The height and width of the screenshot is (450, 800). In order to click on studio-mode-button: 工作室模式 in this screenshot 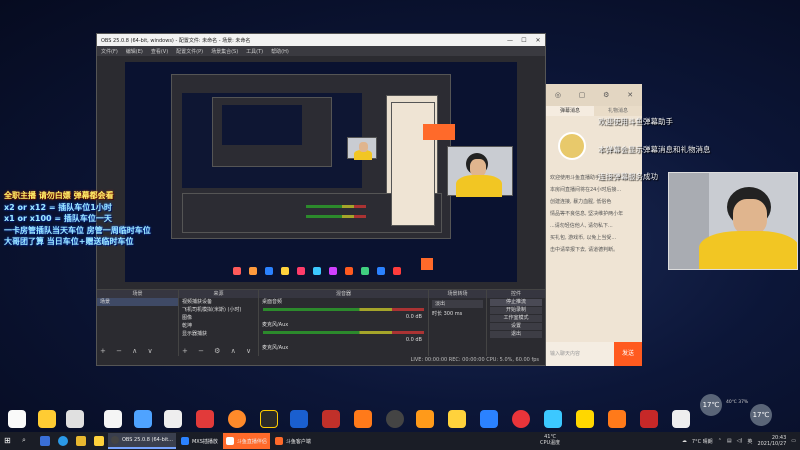, I will do `click(516, 318)`.